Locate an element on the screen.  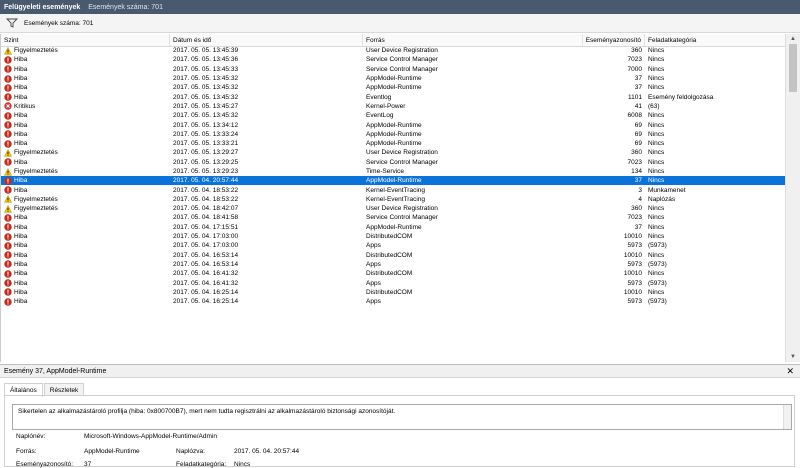
cell-date: 2017. 05. 04. 16:53:14 is located at coordinates (206, 264).